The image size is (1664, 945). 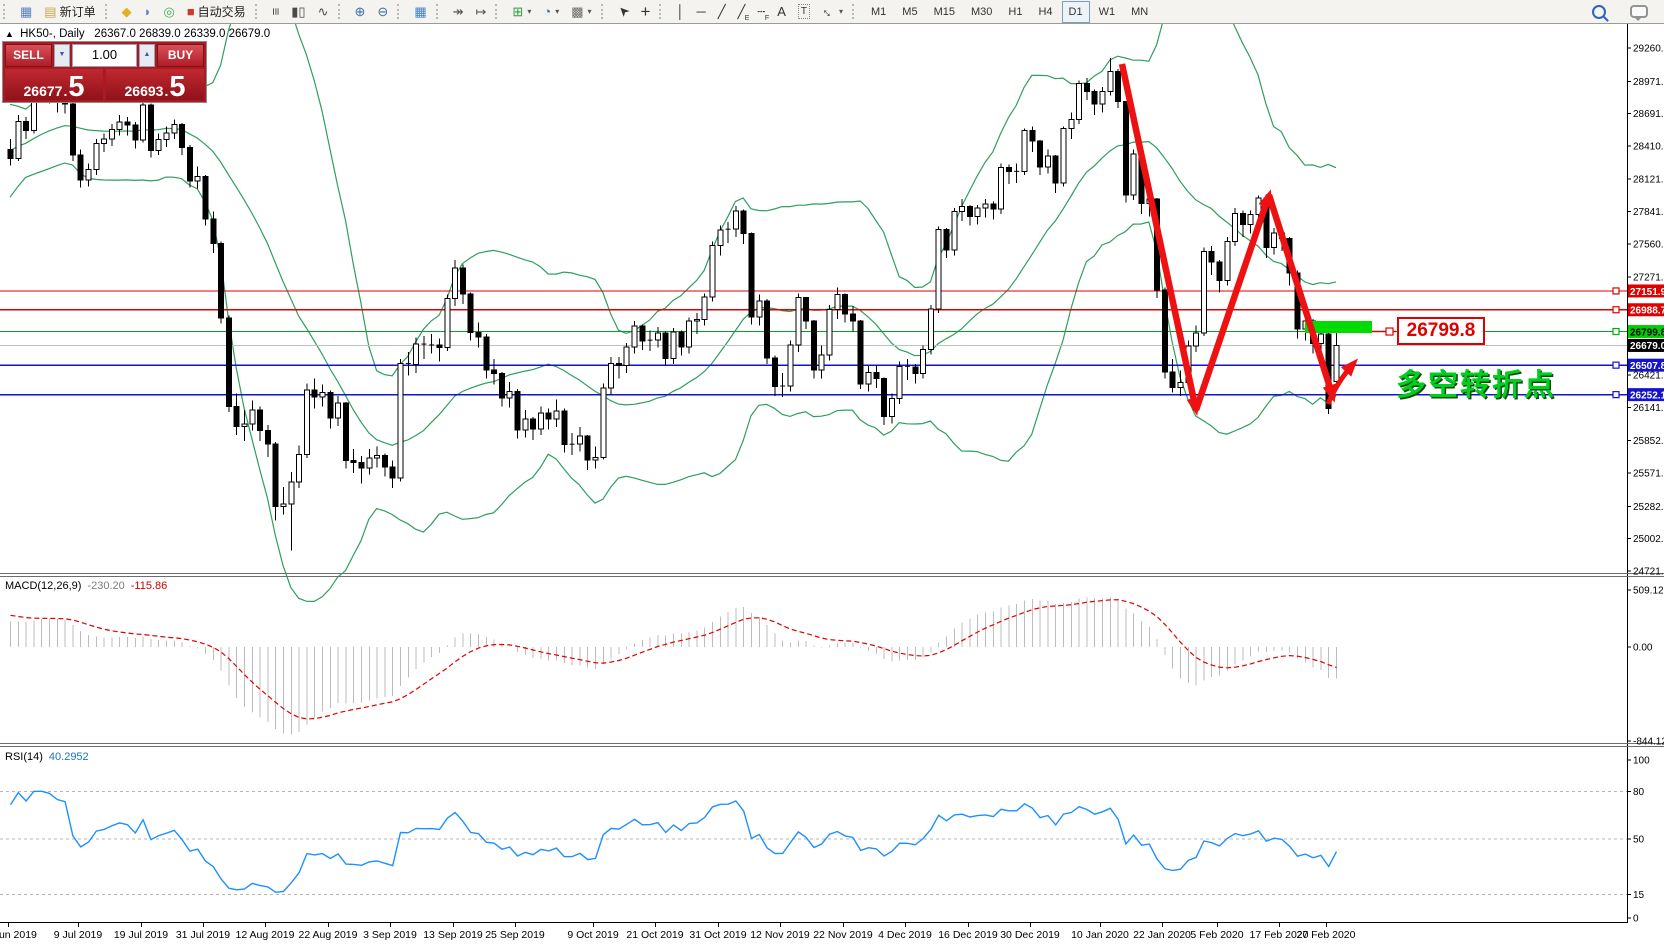 I want to click on metaeditor-button: ◆, so click(x=127, y=12).